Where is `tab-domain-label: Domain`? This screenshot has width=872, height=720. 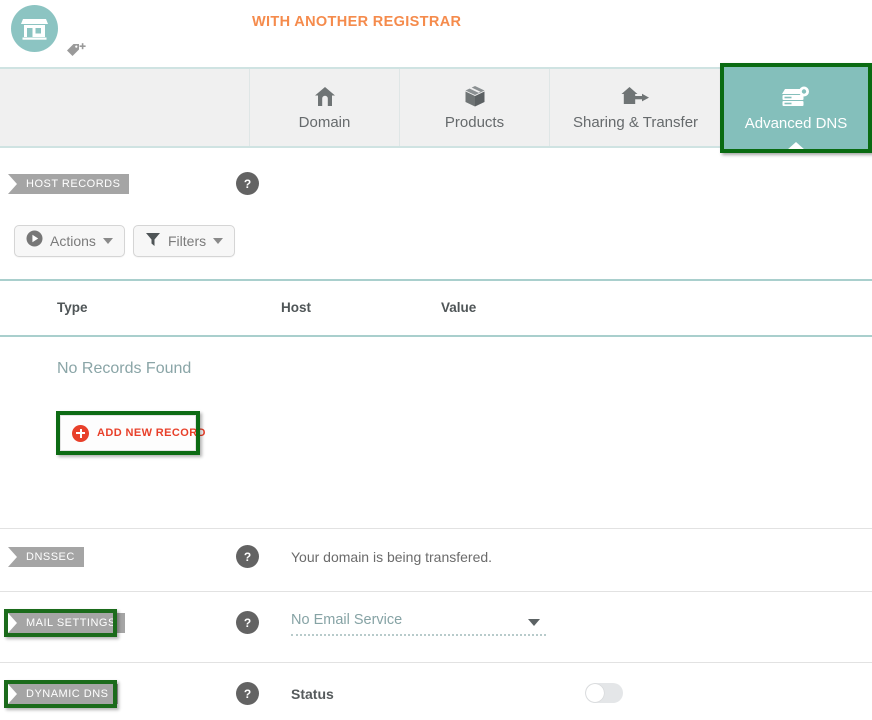 tab-domain-label: Domain is located at coordinates (324, 122).